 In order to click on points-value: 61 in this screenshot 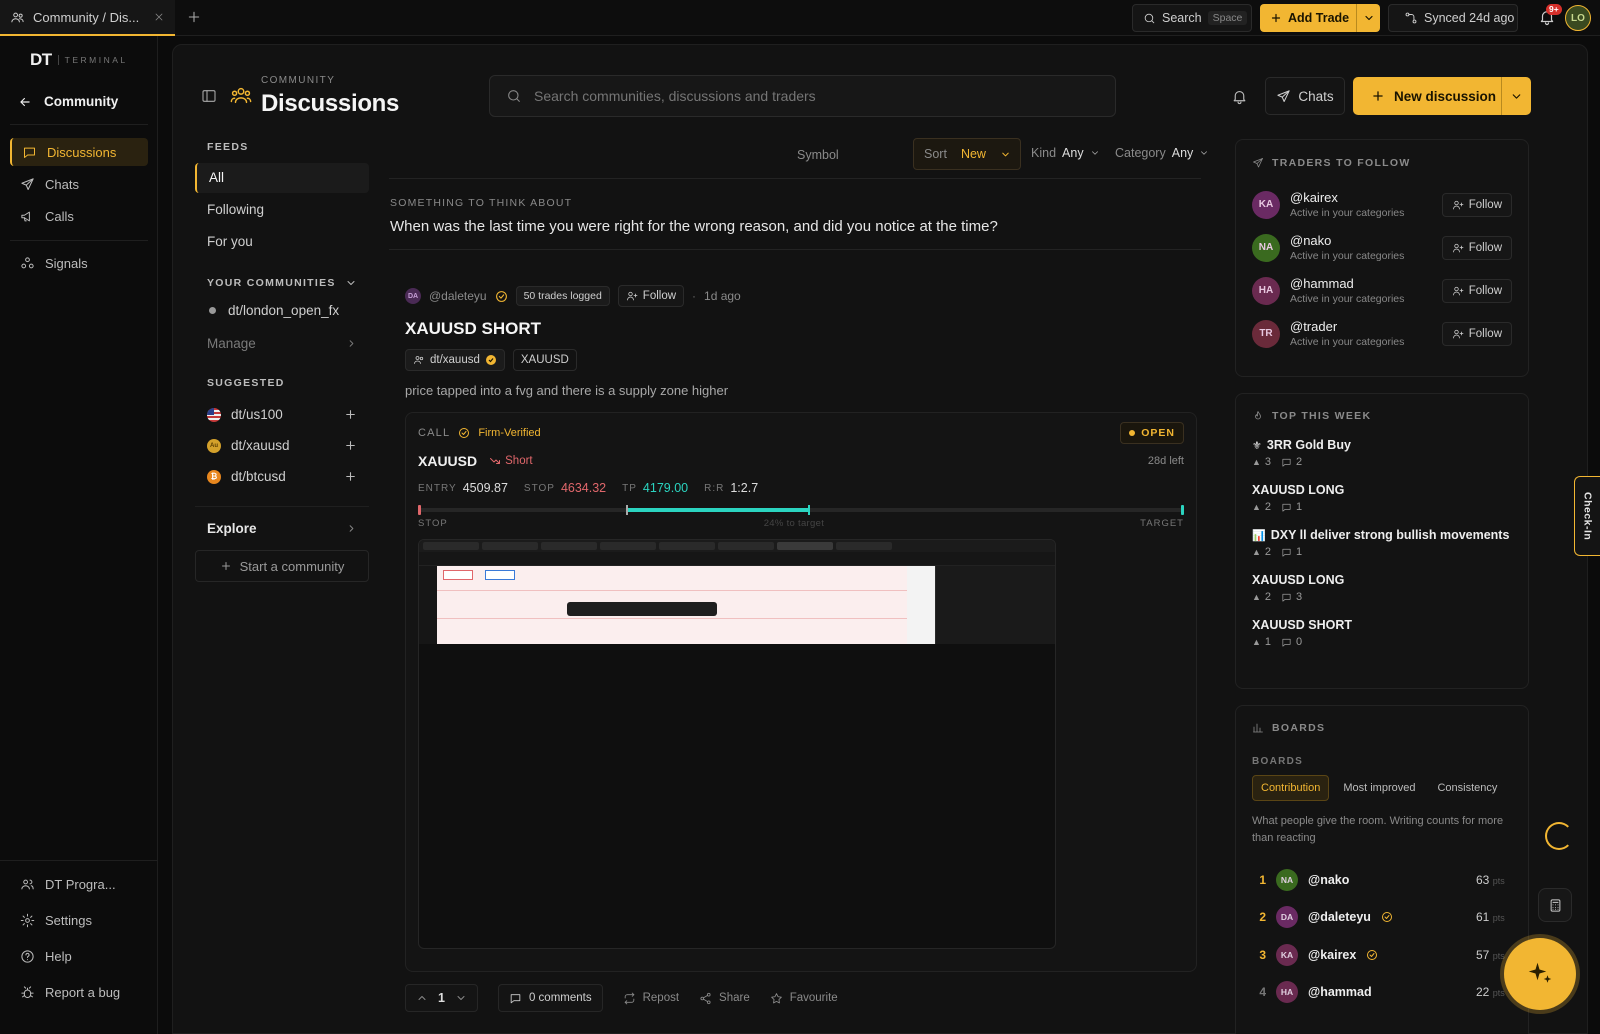, I will do `click(1483, 917)`.